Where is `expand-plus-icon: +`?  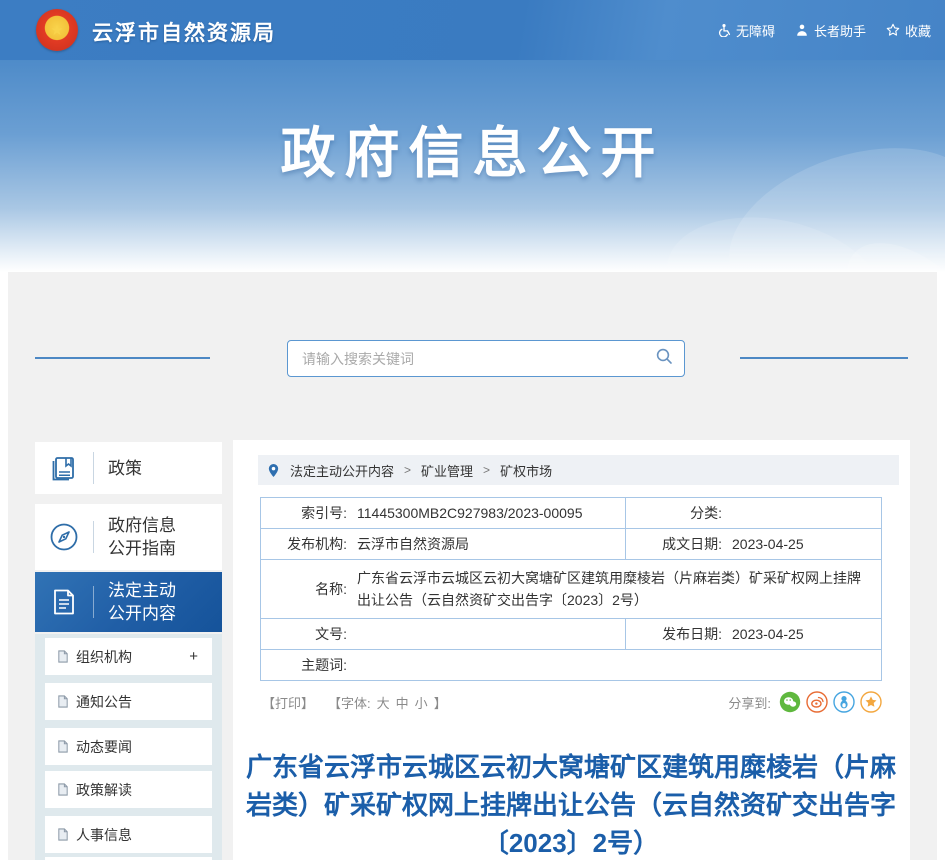 expand-plus-icon: + is located at coordinates (193, 656).